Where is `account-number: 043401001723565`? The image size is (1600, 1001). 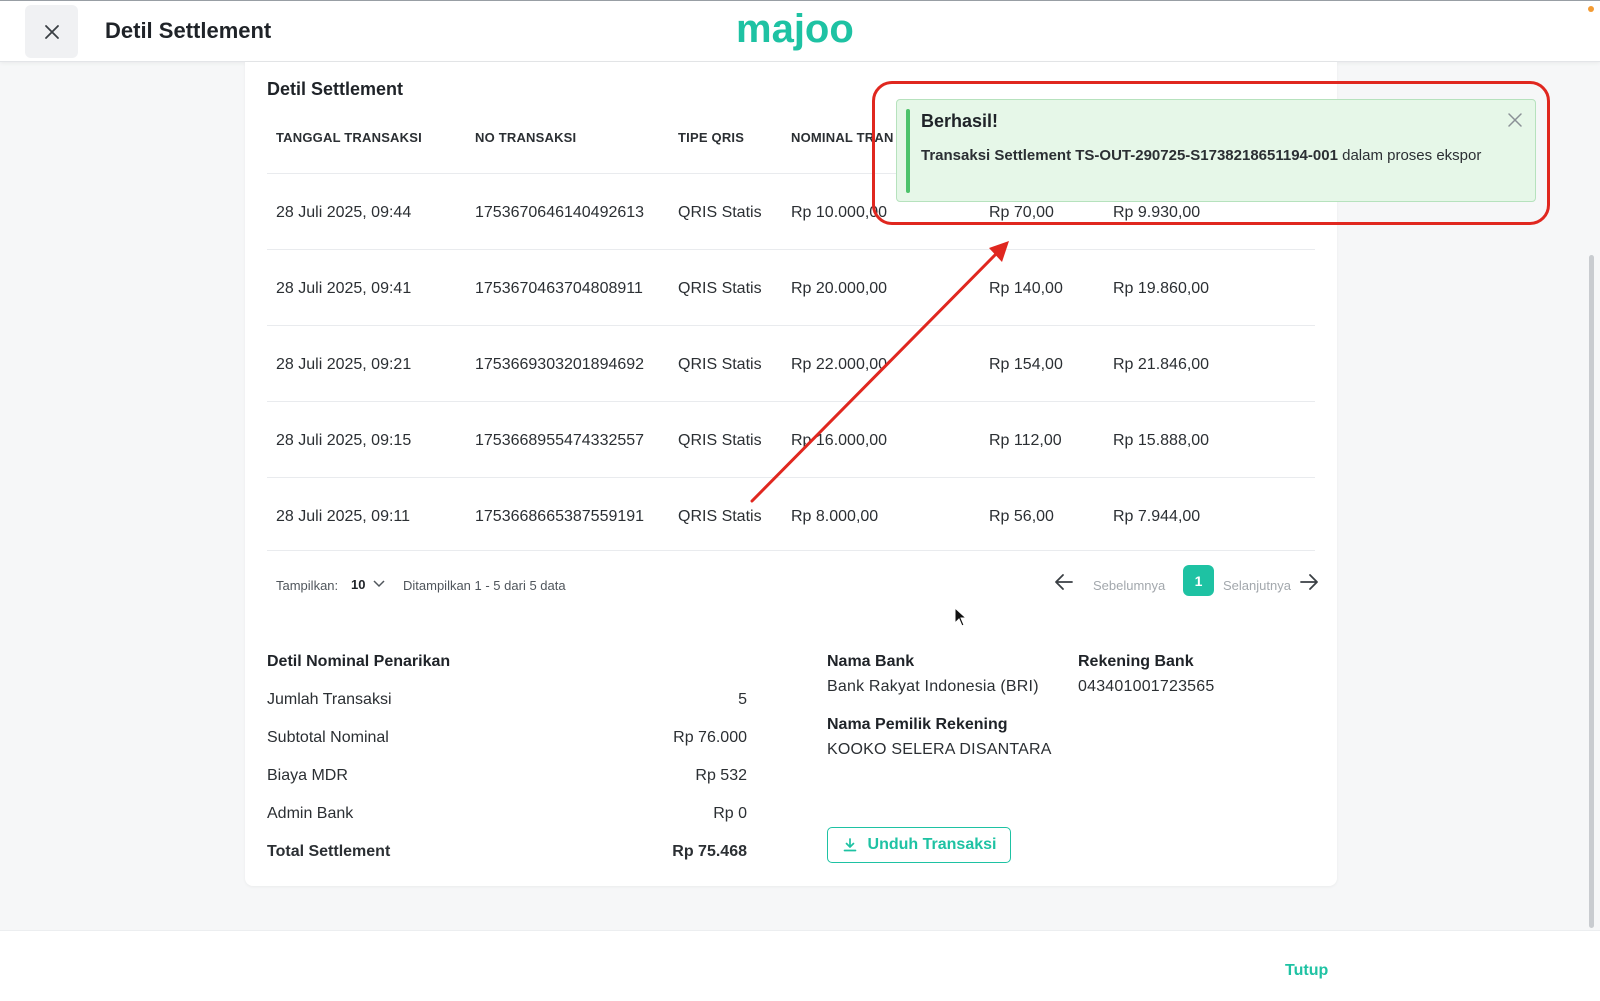
account-number: 043401001723565 is located at coordinates (1146, 686).